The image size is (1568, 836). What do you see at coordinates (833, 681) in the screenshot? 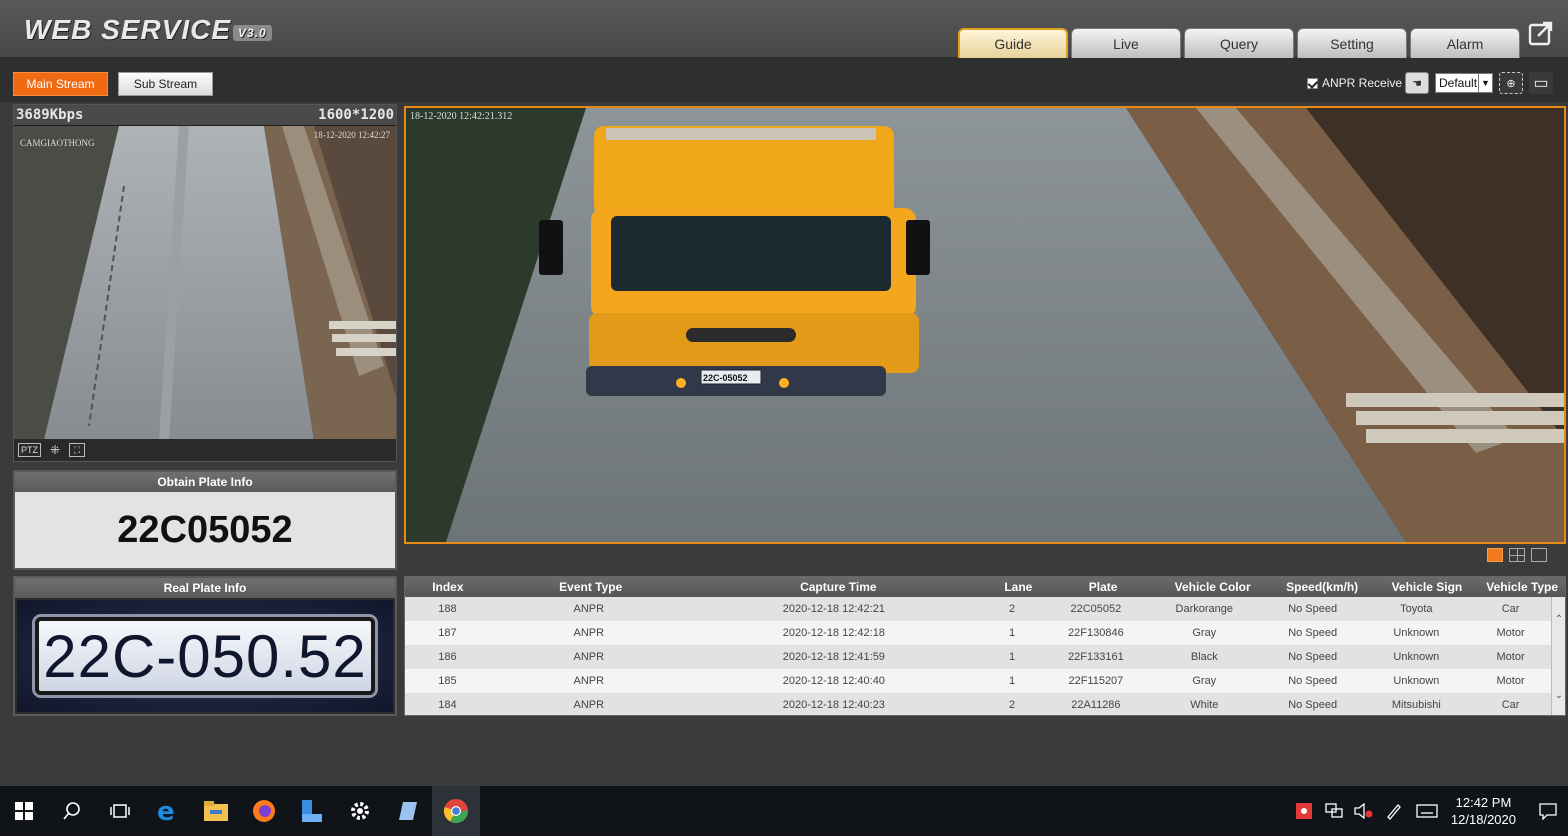
I see `cell-capture-time: 2020-12-18 12:40:40` at bounding box center [833, 681].